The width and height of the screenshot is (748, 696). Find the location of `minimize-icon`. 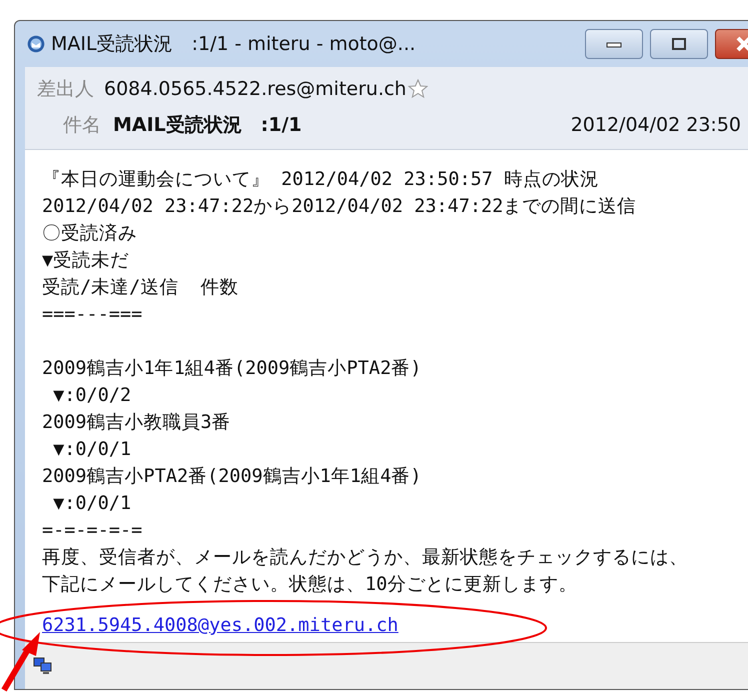

minimize-icon is located at coordinates (614, 44).